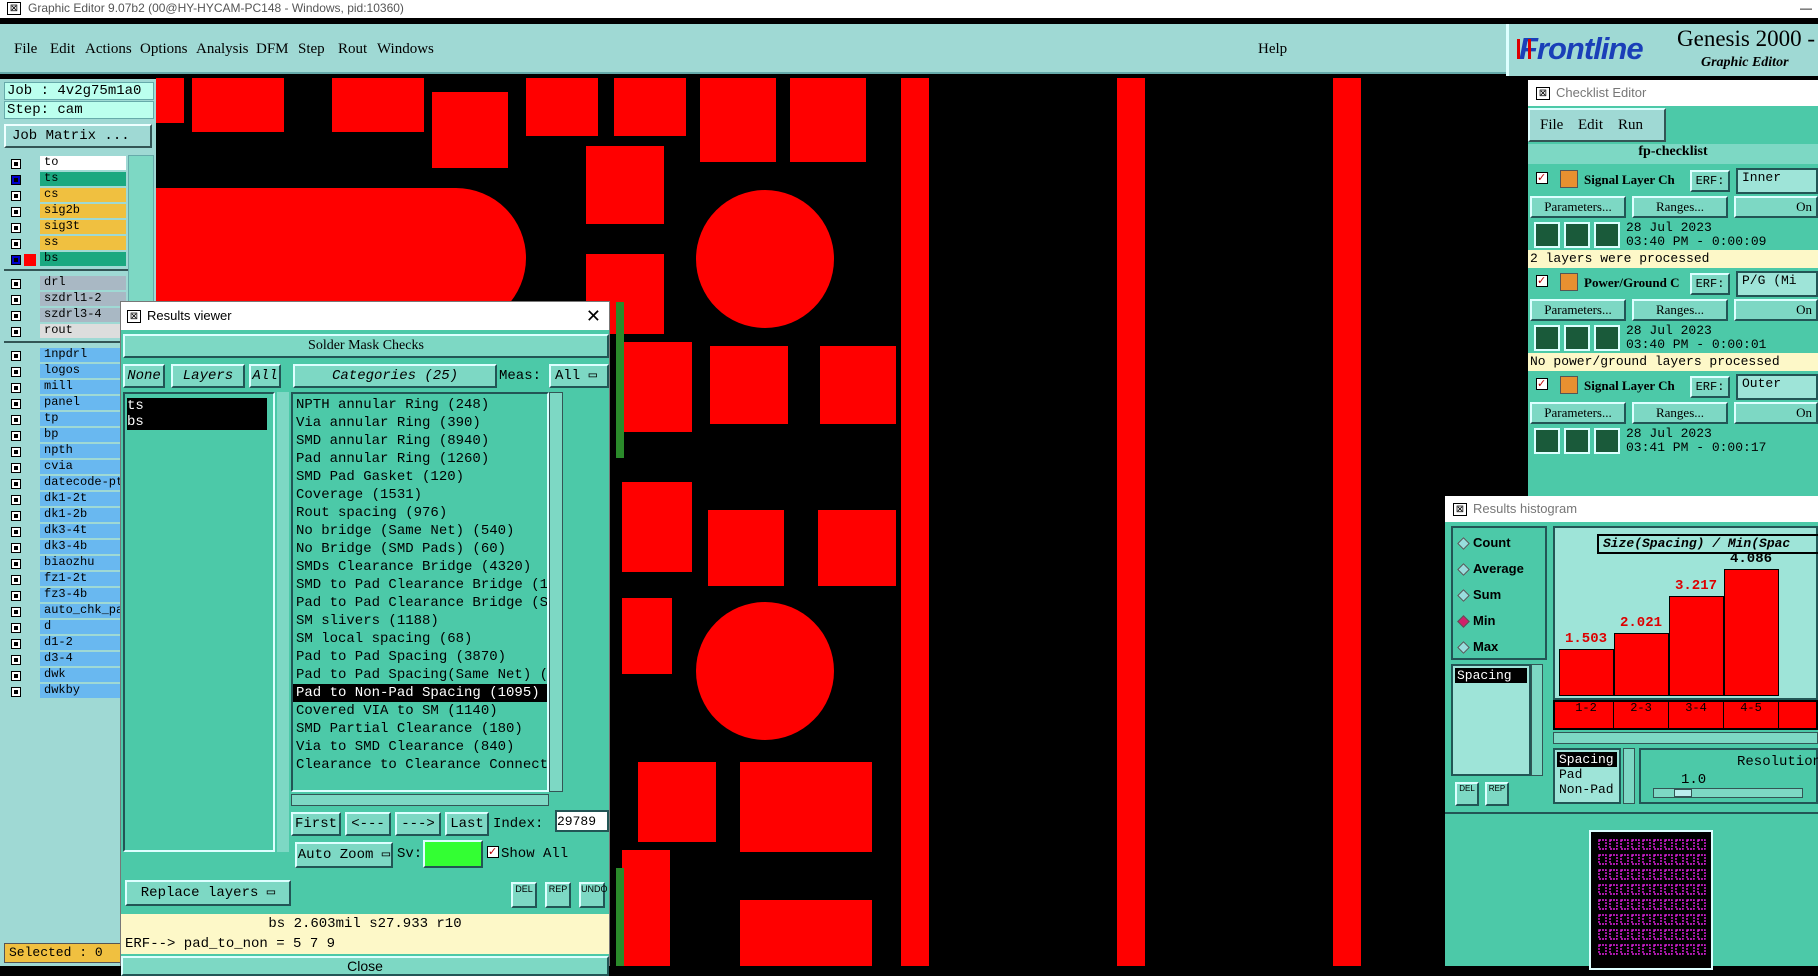  Describe the element at coordinates (420, 513) in the screenshot. I see `category-item: Rout spacing (976)` at that location.